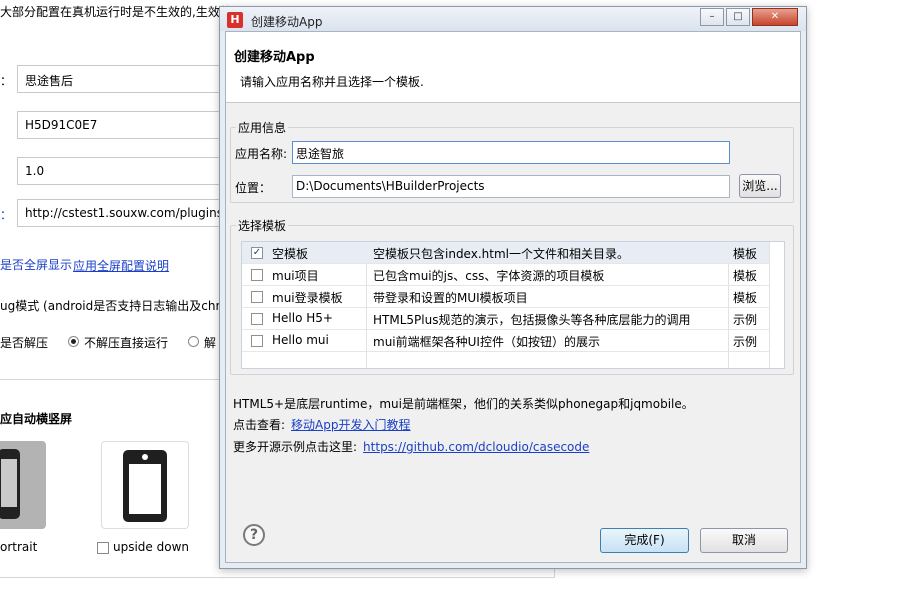 The width and height of the screenshot is (898, 593). Describe the element at coordinates (114, 306) in the screenshot. I see `debug-mode-text: ug模式 (android是否支持日志输出及chro` at that location.